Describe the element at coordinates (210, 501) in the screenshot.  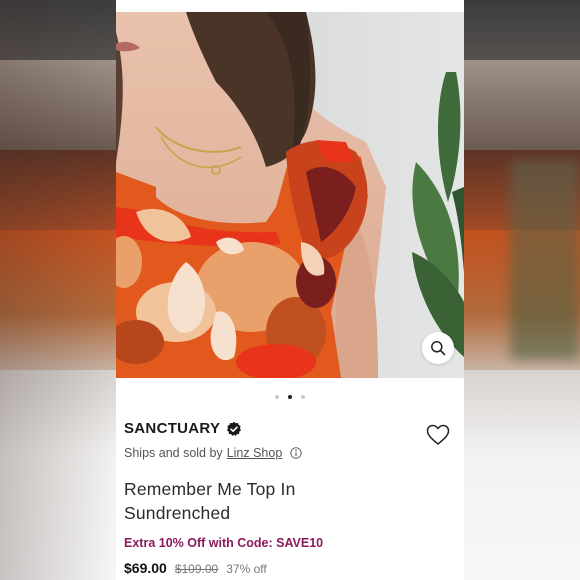
I see `product-title: Remember Me Top In Sundrenched` at that location.